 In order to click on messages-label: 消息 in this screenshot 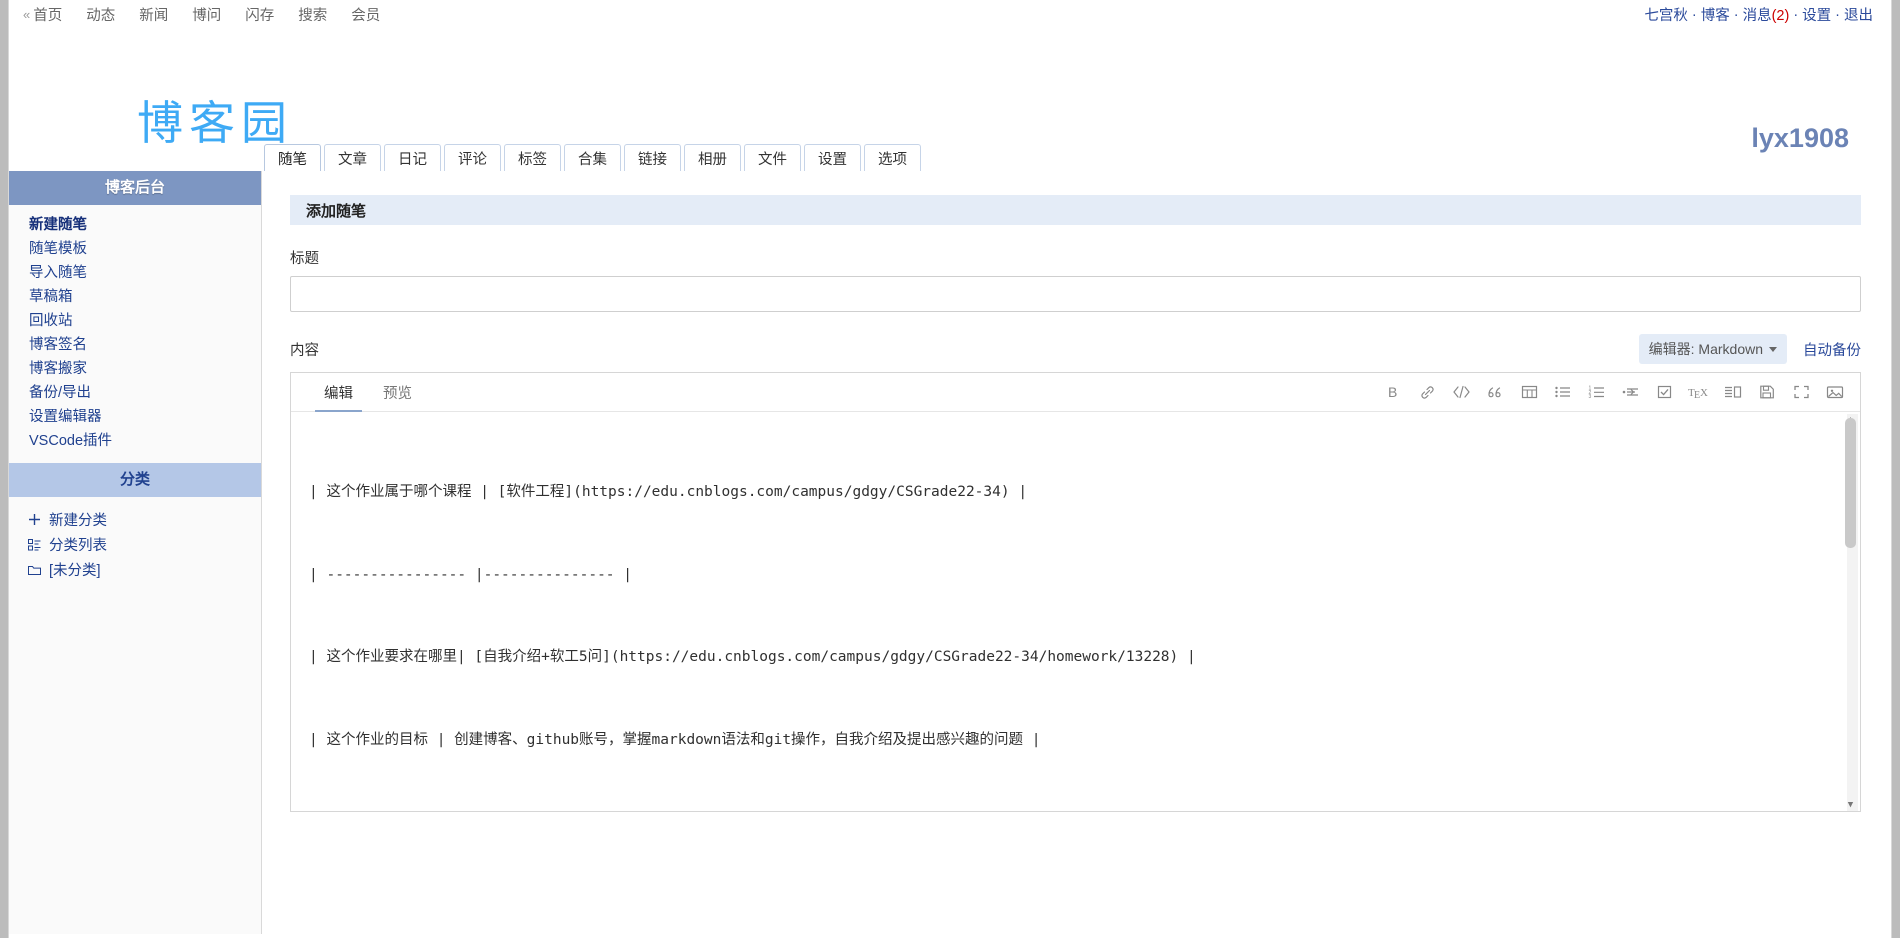, I will do `click(1757, 16)`.